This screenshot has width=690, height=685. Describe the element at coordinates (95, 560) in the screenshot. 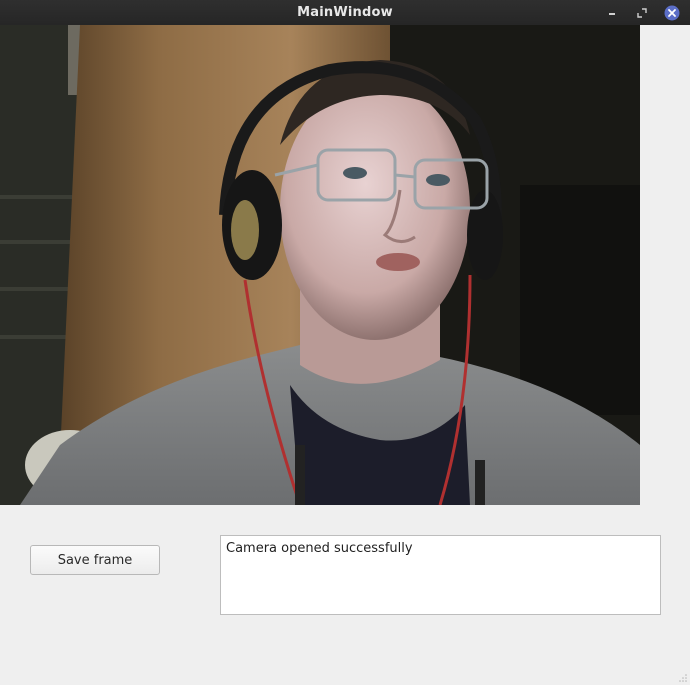

I see `save-frame-button: Save frame` at that location.